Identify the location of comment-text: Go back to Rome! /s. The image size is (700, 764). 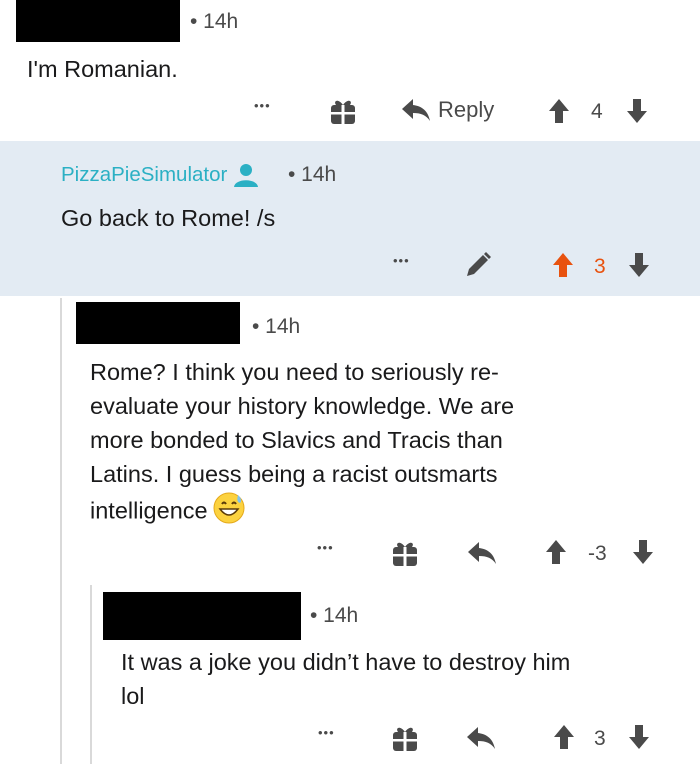
(168, 218).